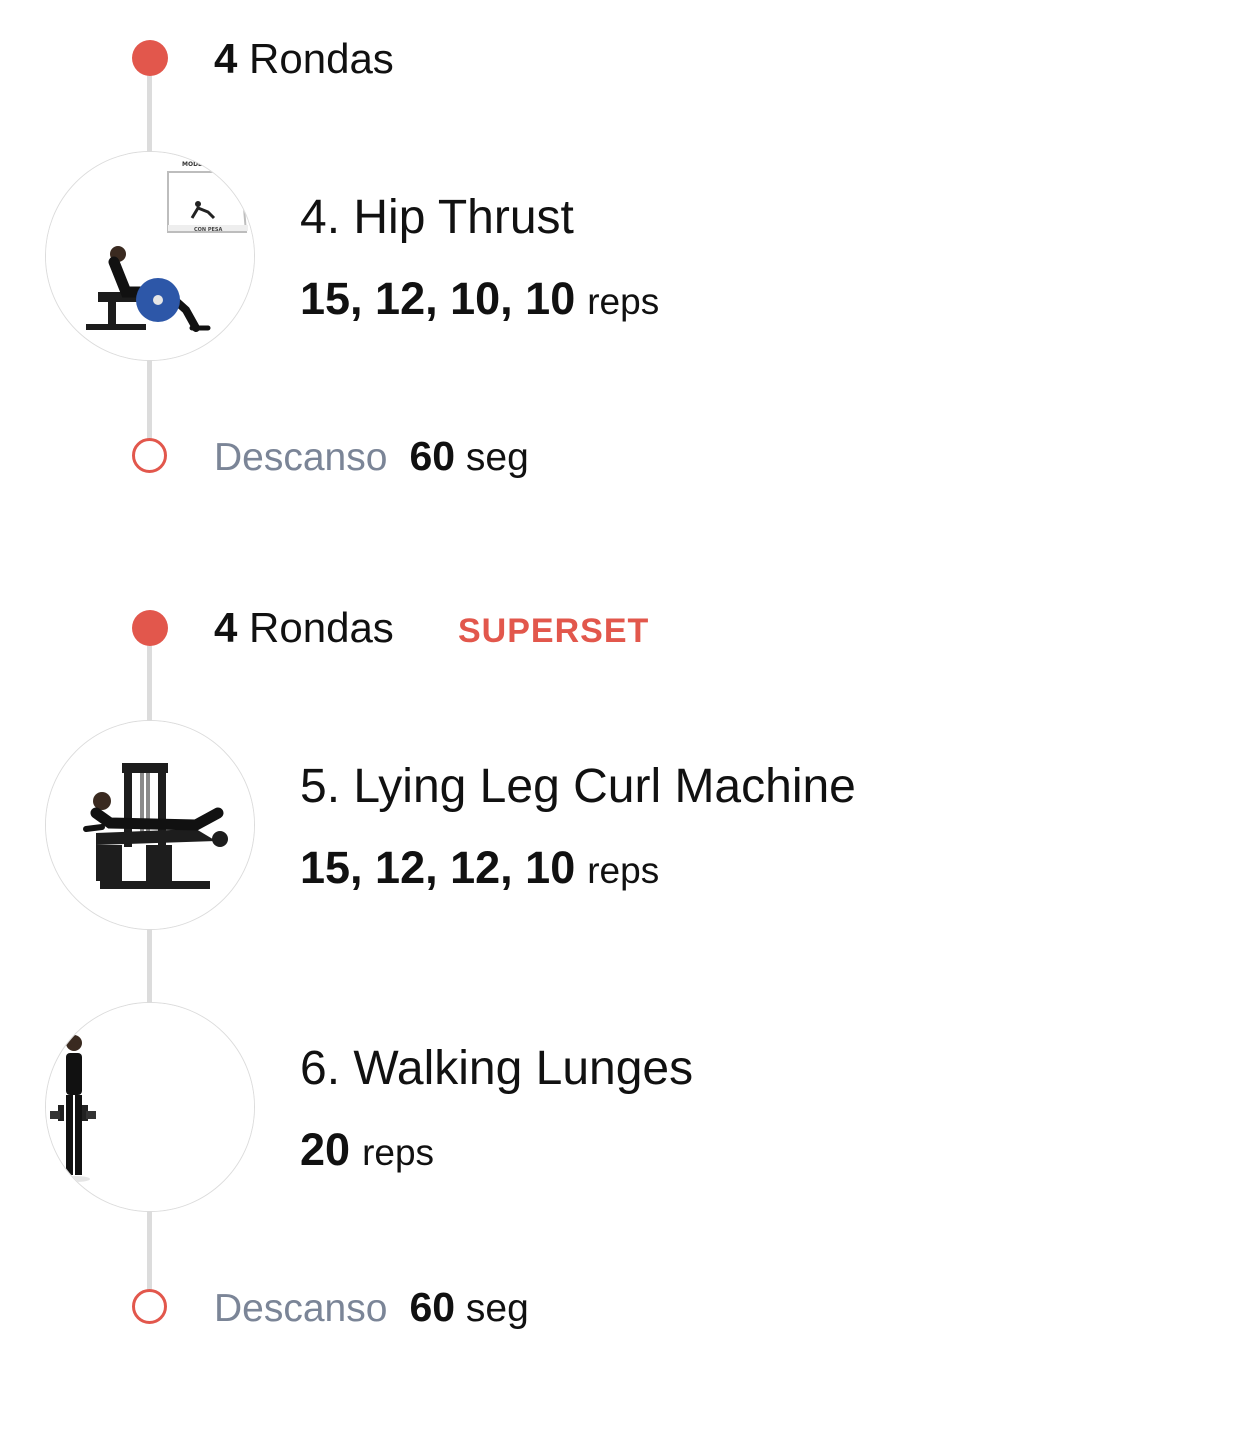  I want to click on superset-badge: SUPERSET, so click(554, 631).